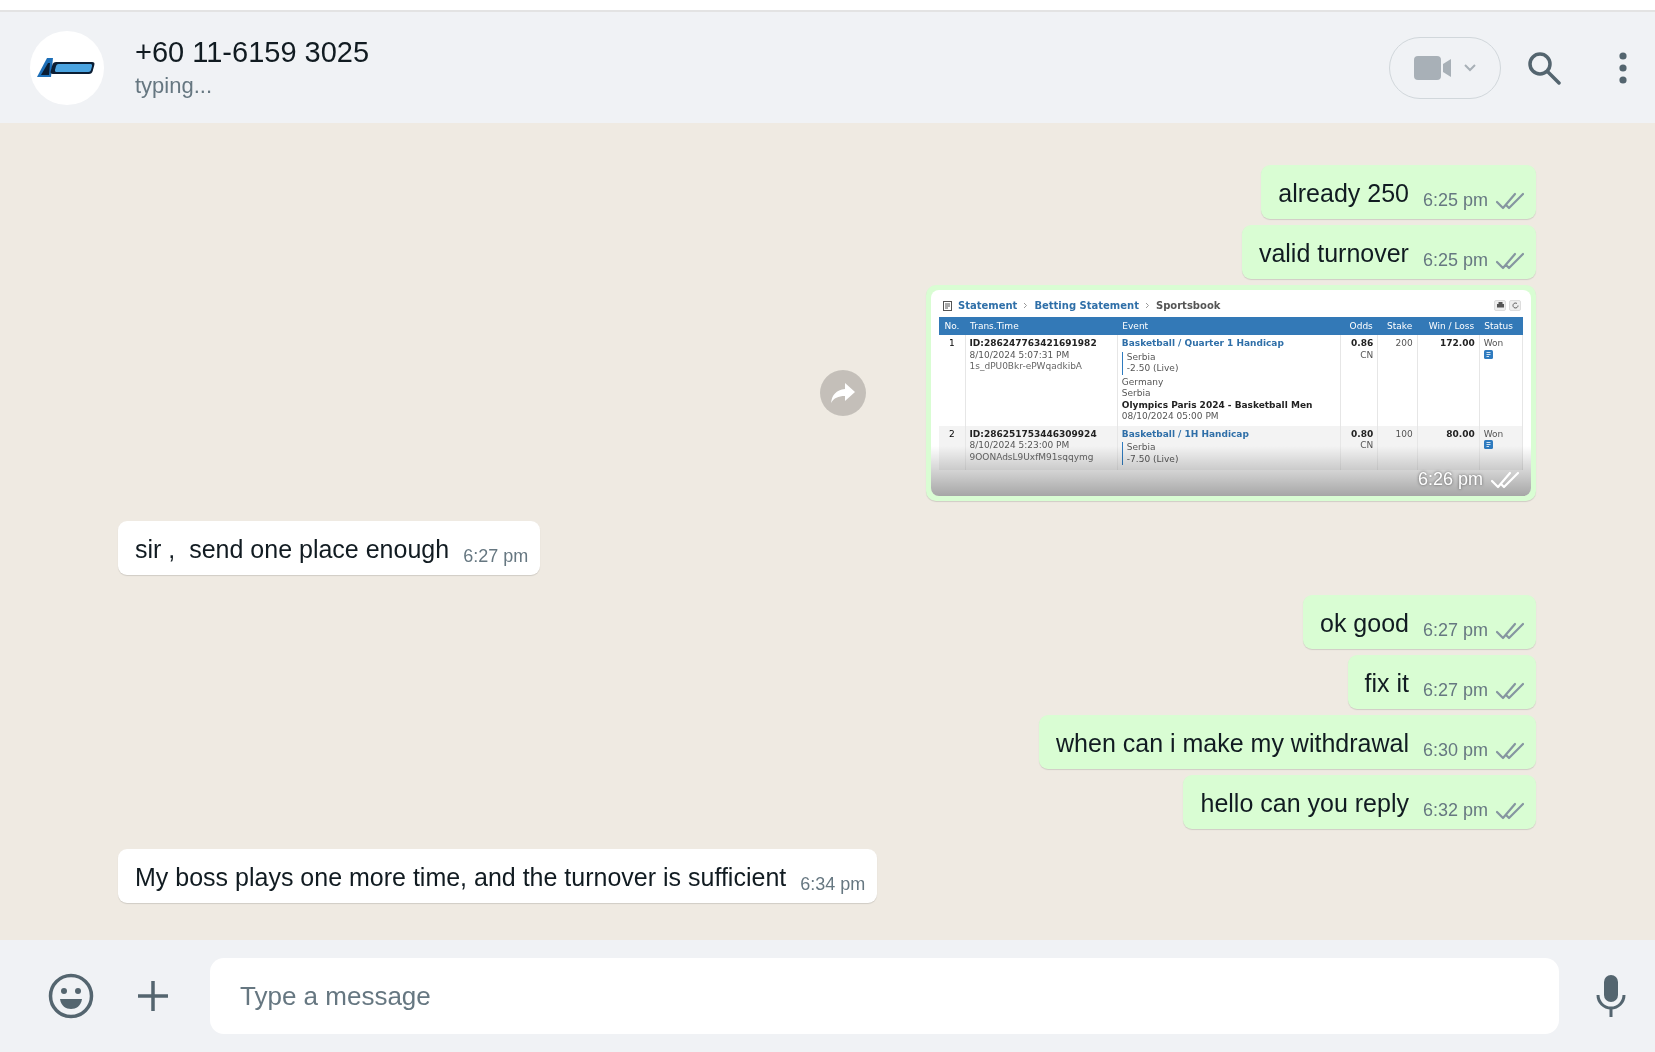 This screenshot has height=1052, width=1655. Describe the element at coordinates (1470, 67) in the screenshot. I see `chevron-down-icon` at that location.